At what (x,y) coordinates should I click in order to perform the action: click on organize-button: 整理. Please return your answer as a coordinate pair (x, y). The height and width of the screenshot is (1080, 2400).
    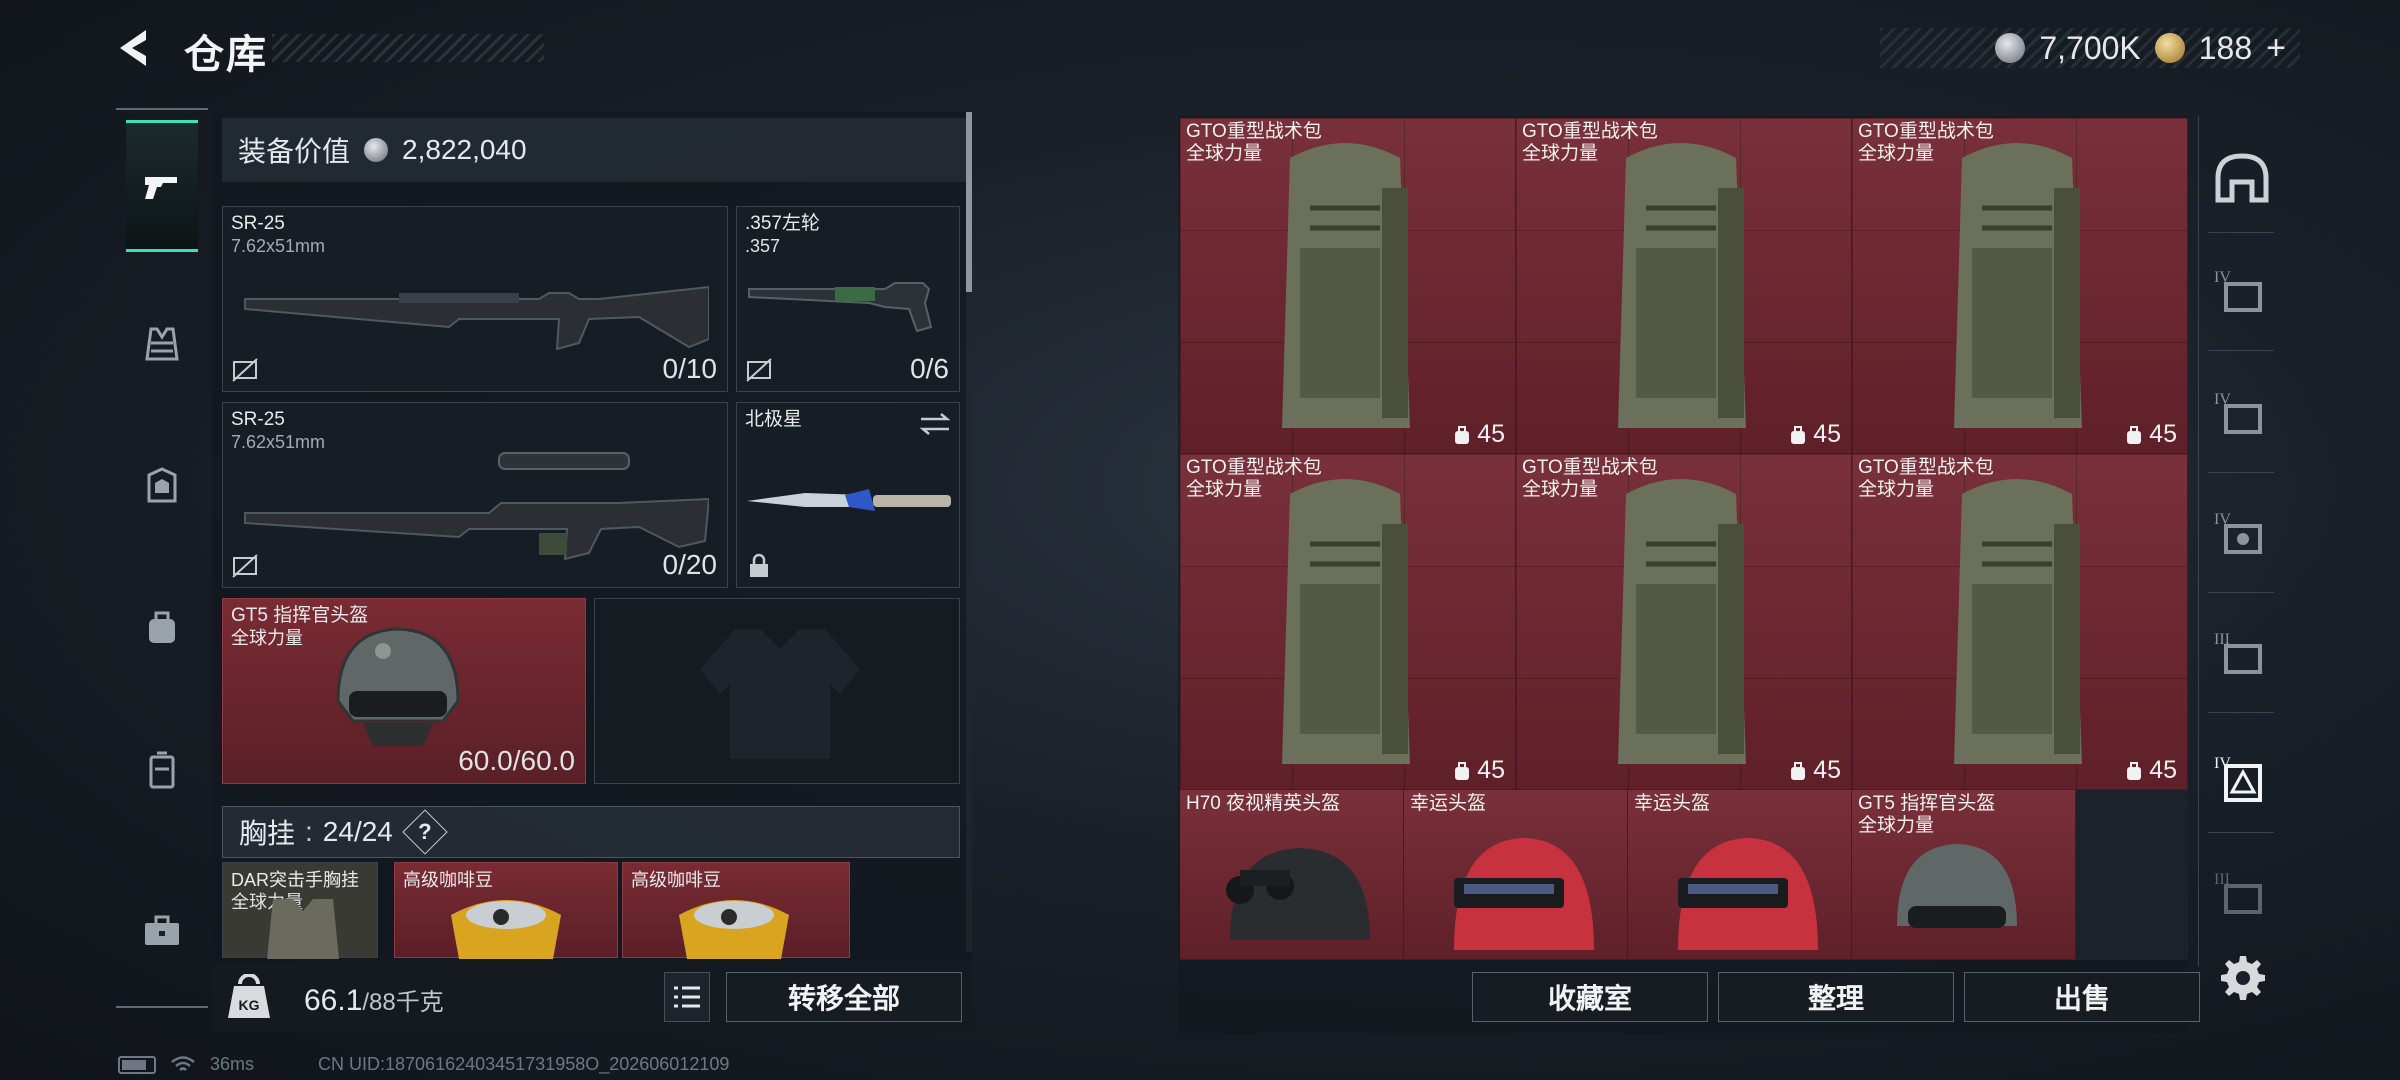
    Looking at the image, I should click on (1836, 997).